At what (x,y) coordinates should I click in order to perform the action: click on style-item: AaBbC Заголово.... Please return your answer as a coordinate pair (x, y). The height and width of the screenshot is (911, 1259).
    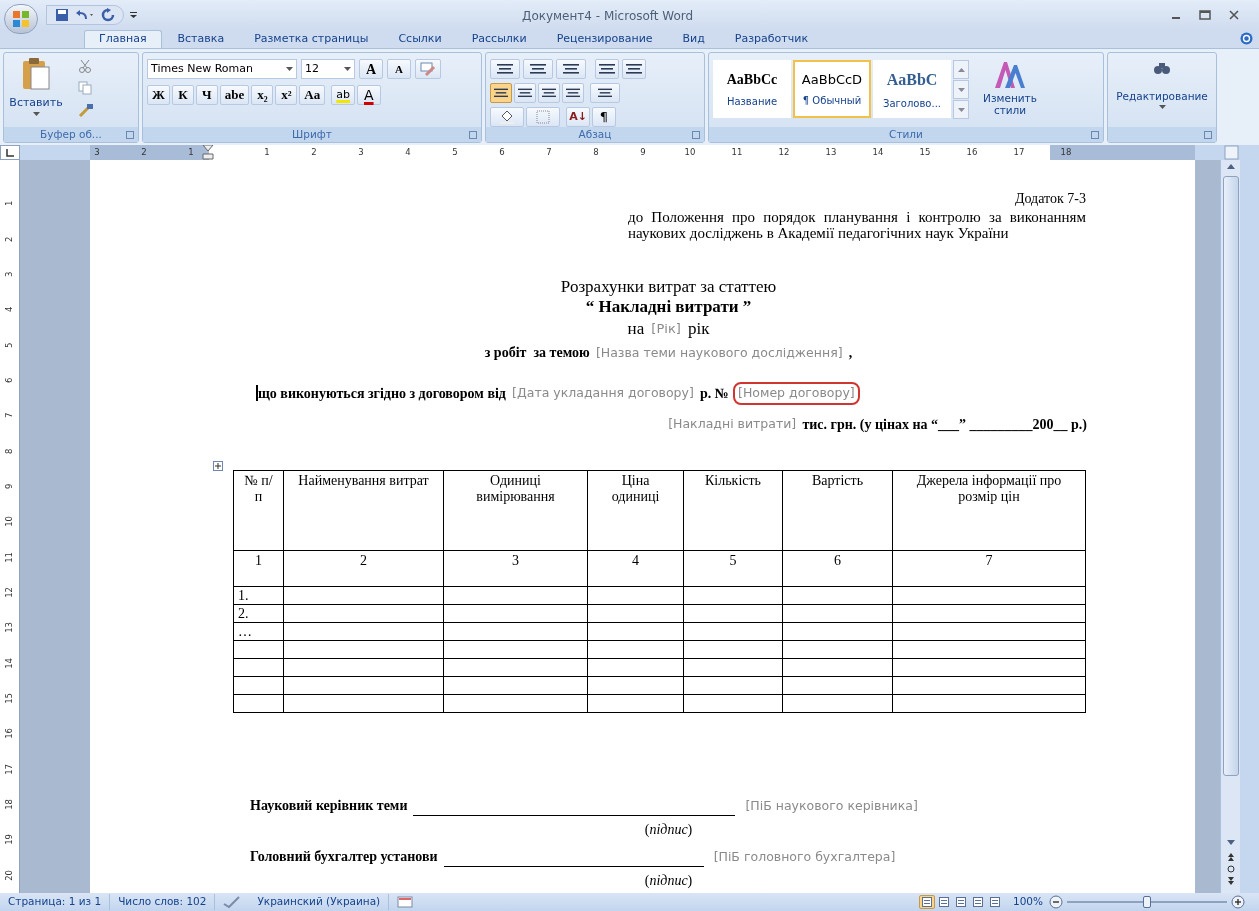
    Looking at the image, I should click on (912, 89).